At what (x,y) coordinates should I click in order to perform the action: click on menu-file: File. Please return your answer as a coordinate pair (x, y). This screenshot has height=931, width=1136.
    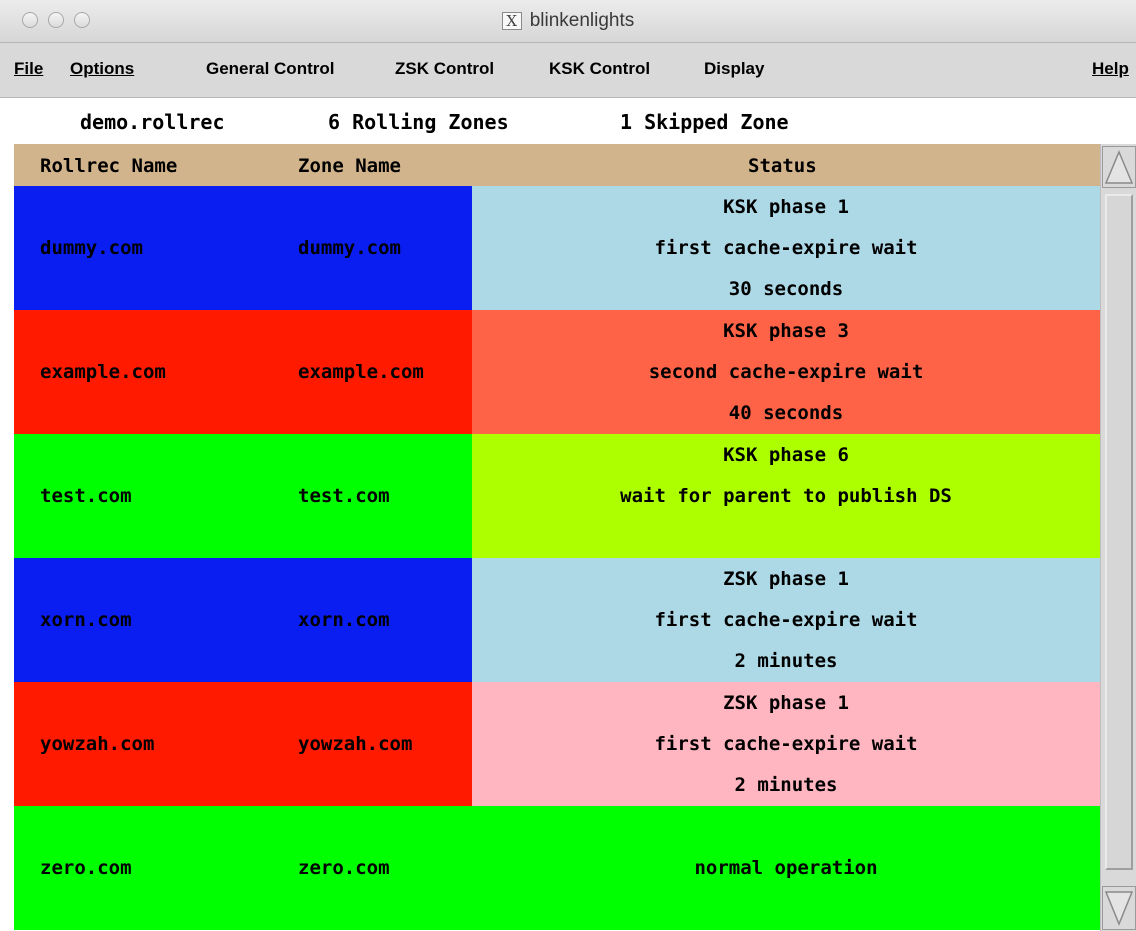
    Looking at the image, I should click on (28, 69).